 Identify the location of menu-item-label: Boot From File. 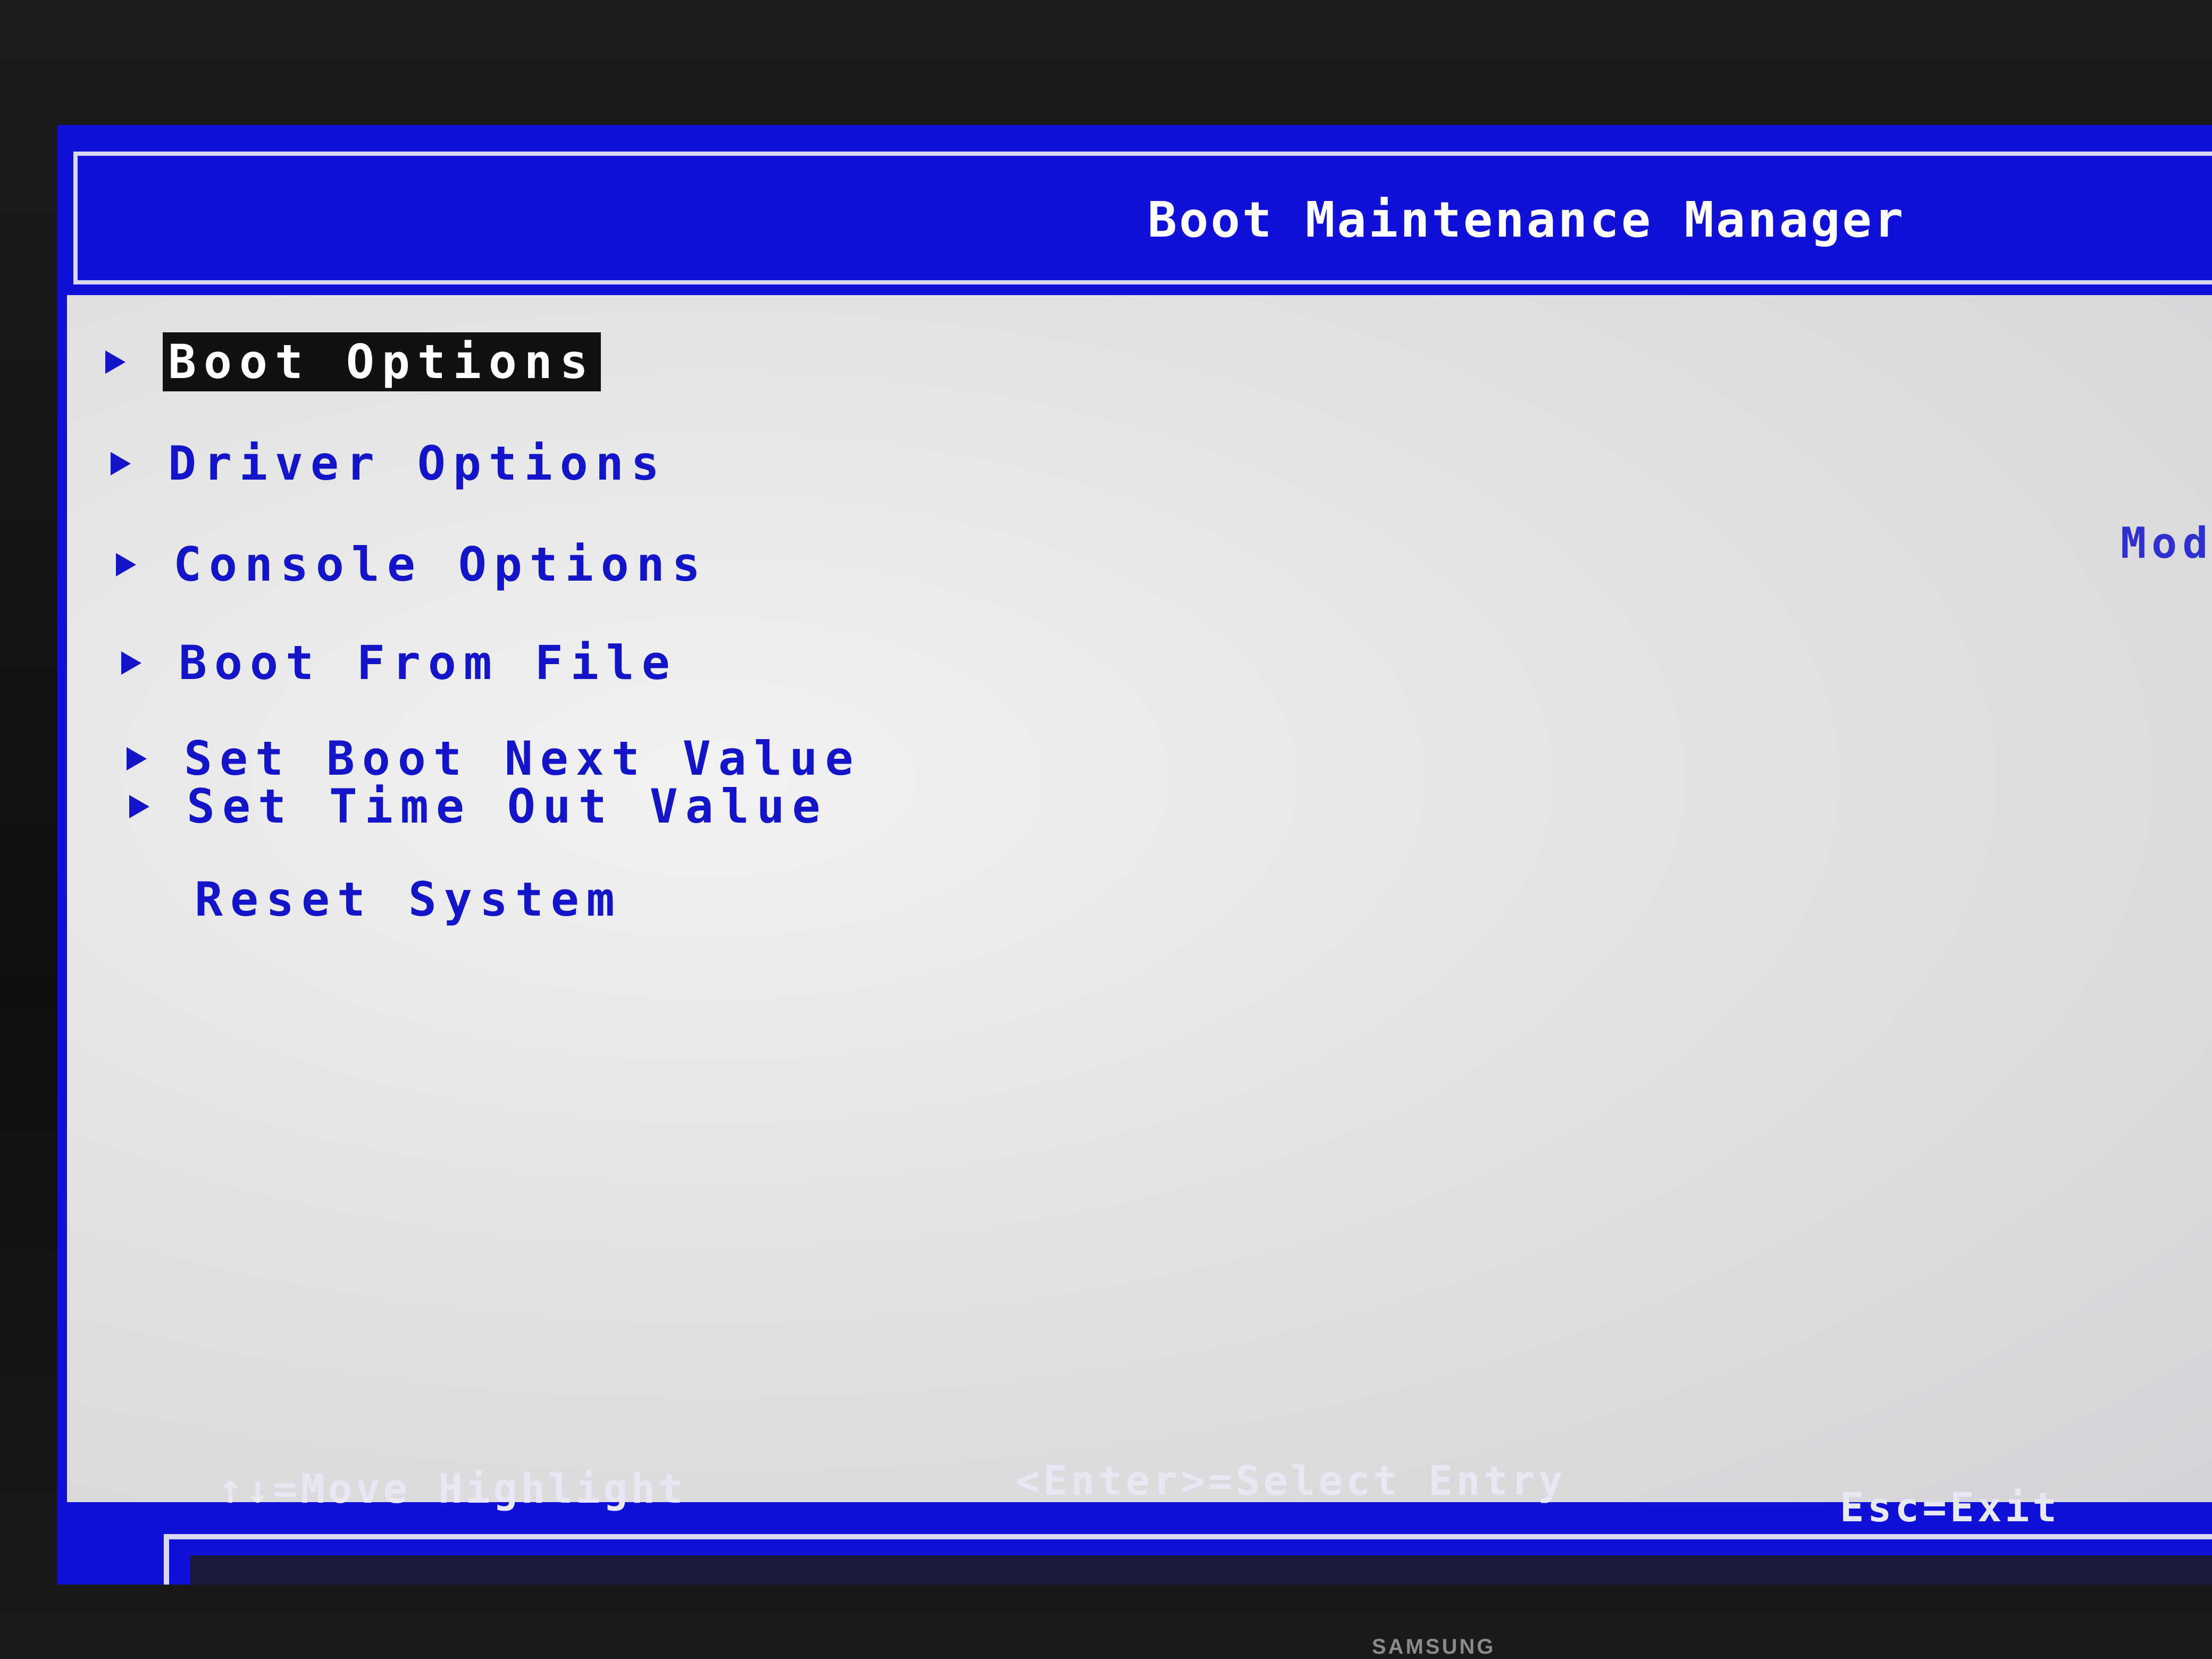
(428, 662).